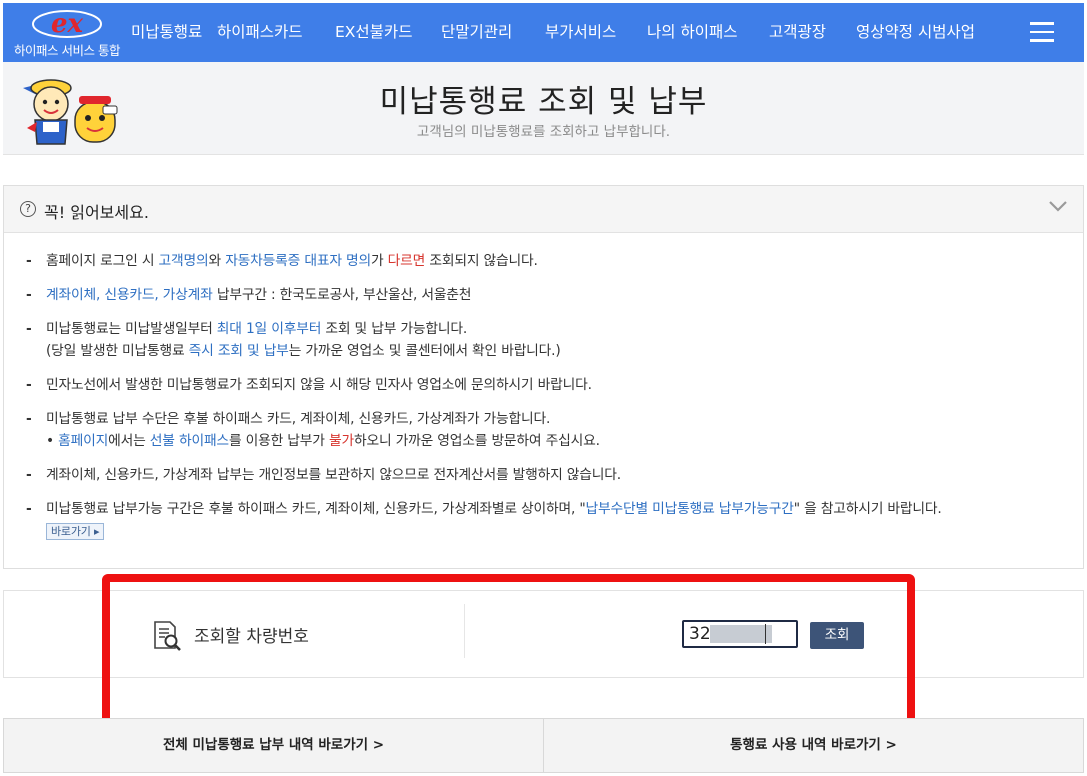 This screenshot has height=776, width=1087. I want to click on nav-item-device-management: 단말기관리, so click(493, 32).